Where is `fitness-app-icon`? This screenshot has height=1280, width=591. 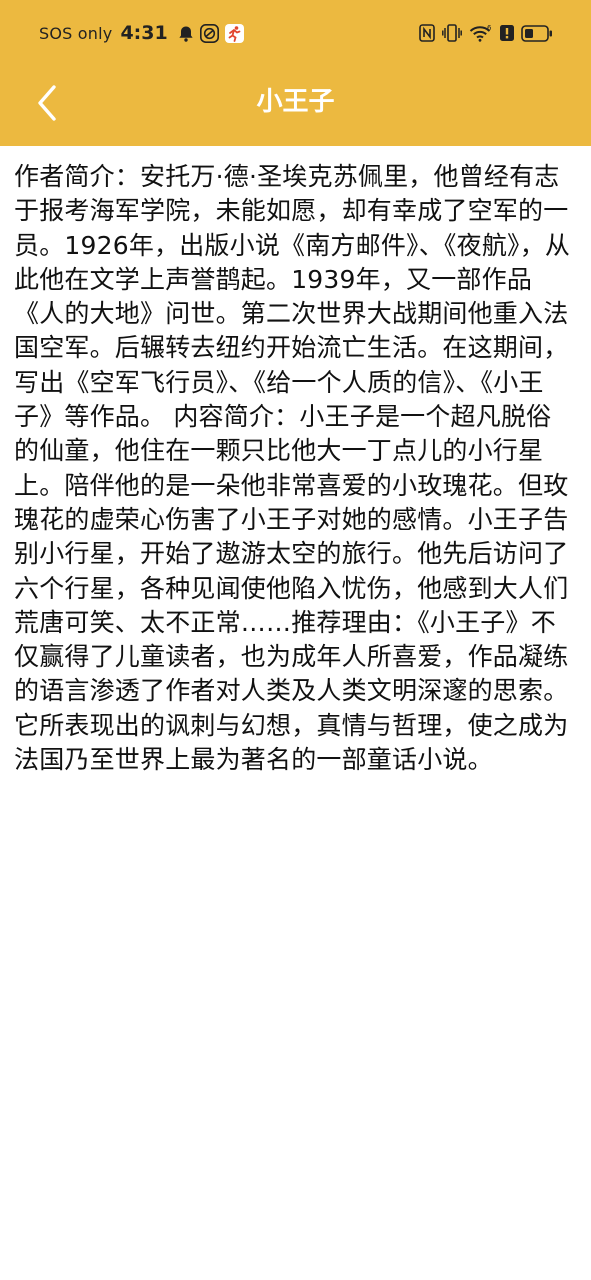 fitness-app-icon is located at coordinates (234, 33).